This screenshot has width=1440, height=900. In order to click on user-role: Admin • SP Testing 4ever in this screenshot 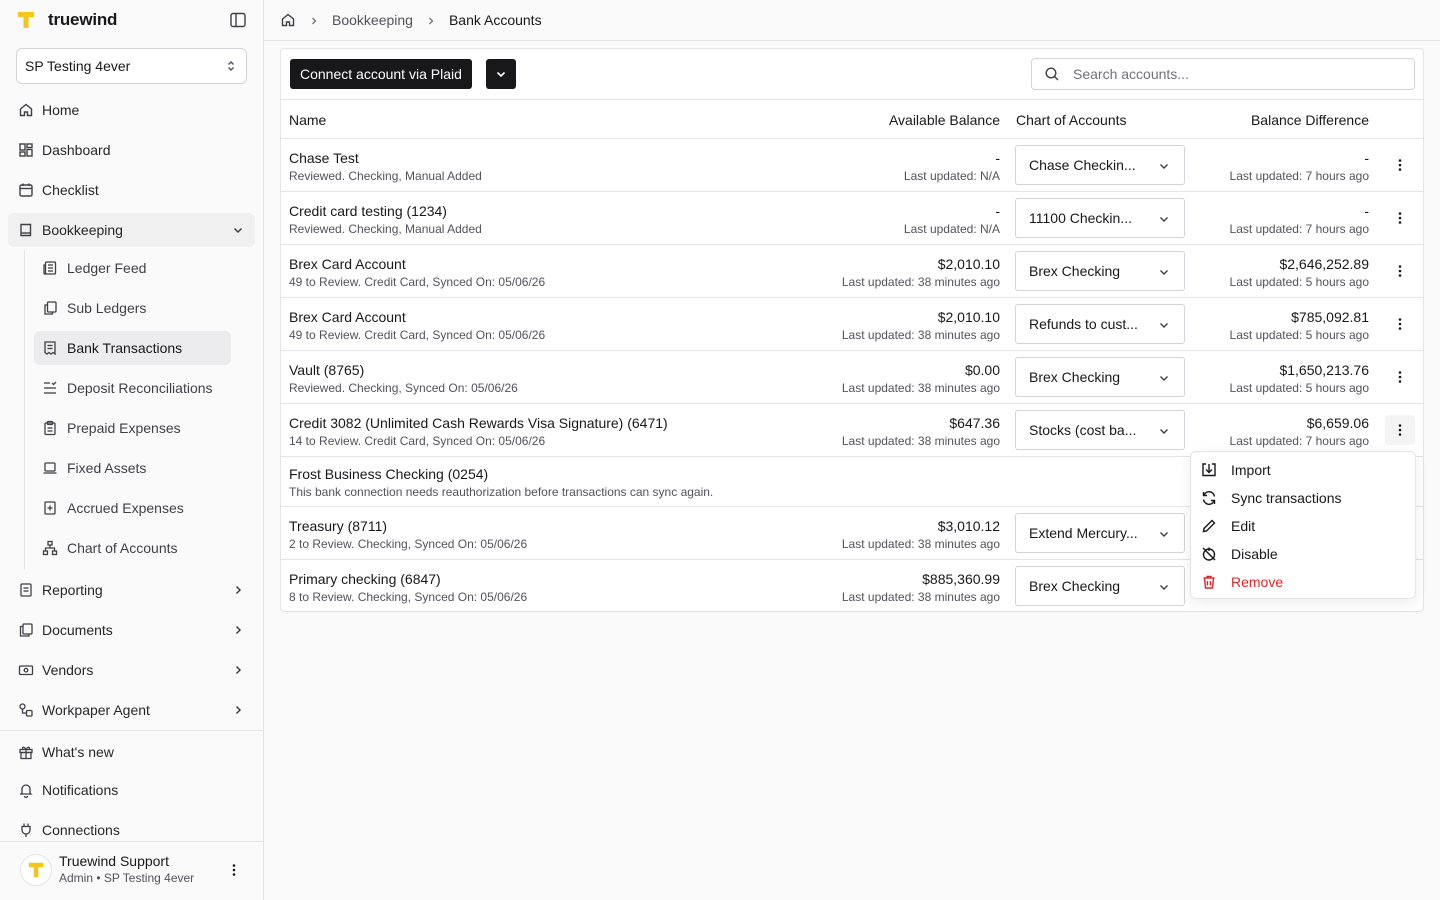, I will do `click(127, 878)`.